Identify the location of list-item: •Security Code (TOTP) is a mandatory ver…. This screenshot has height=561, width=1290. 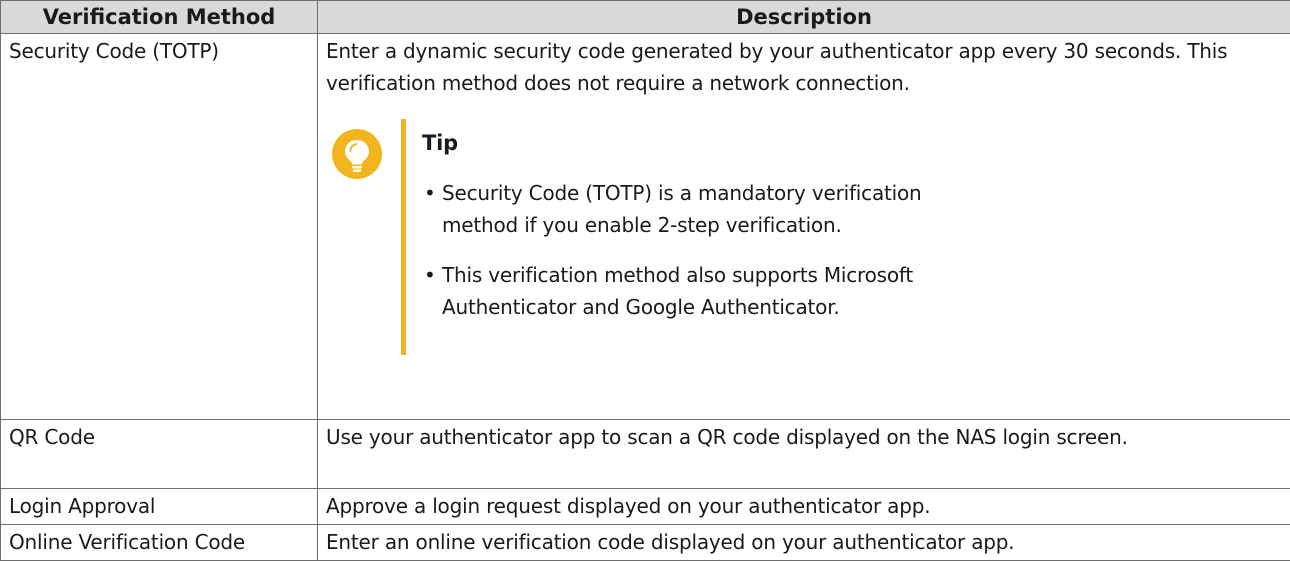
(712, 209).